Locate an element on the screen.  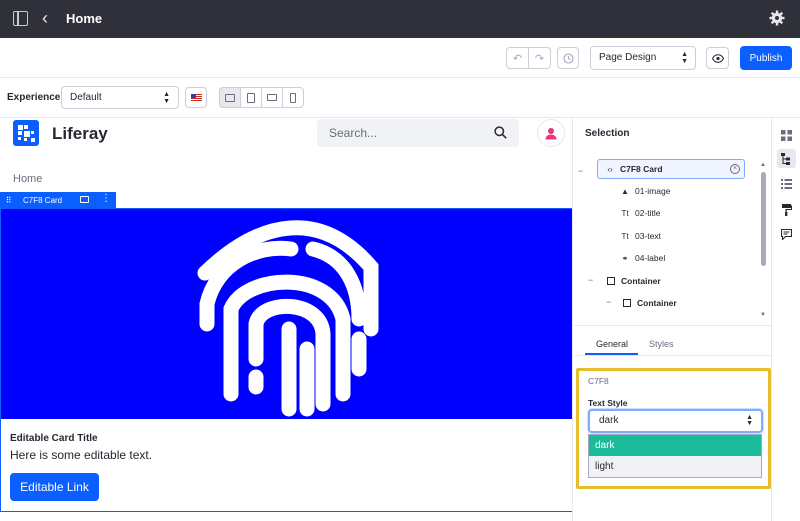
mode-select: Page Design ▲ ▼ is located at coordinates (643, 58).